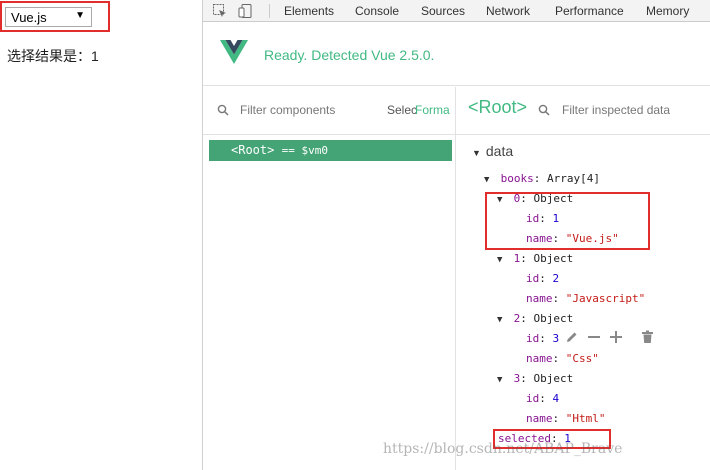 The width and height of the screenshot is (710, 470). Describe the element at coordinates (287, 110) in the screenshot. I see `components-filter-input: Filter components` at that location.